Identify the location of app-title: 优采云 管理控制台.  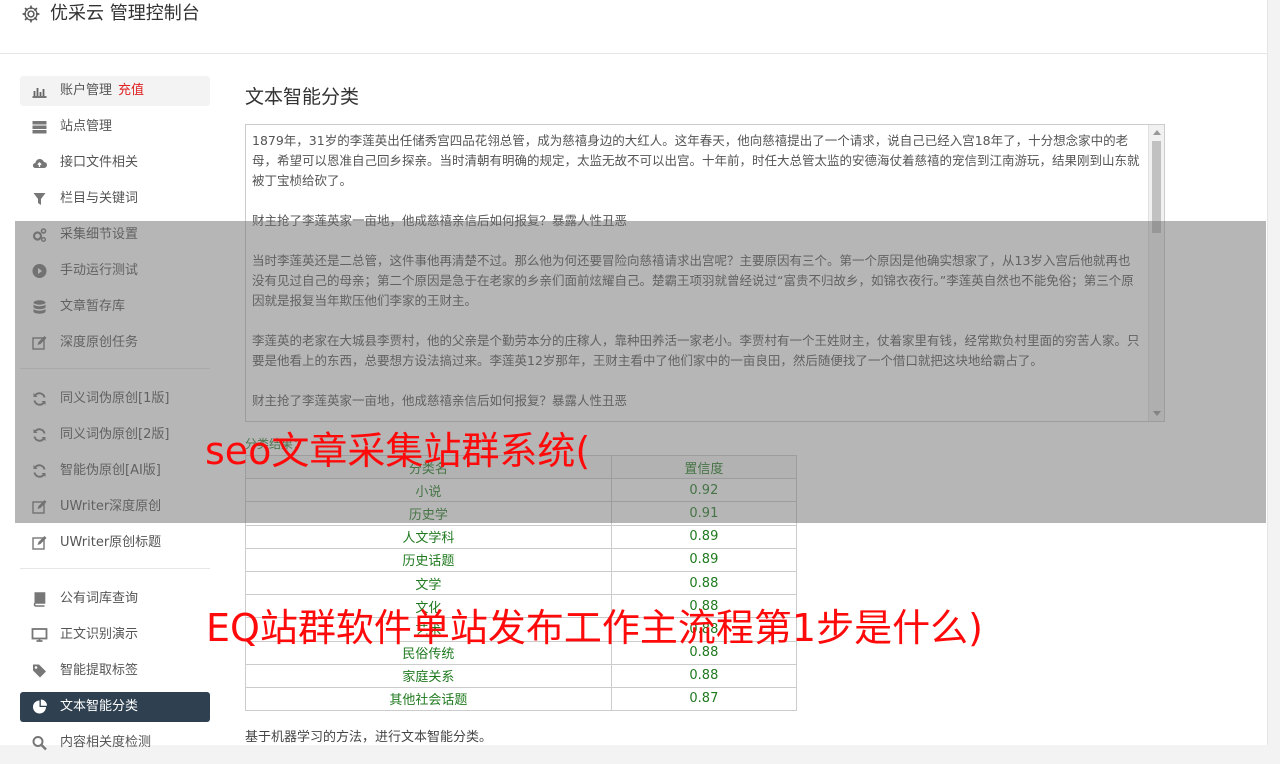
(125, 13).